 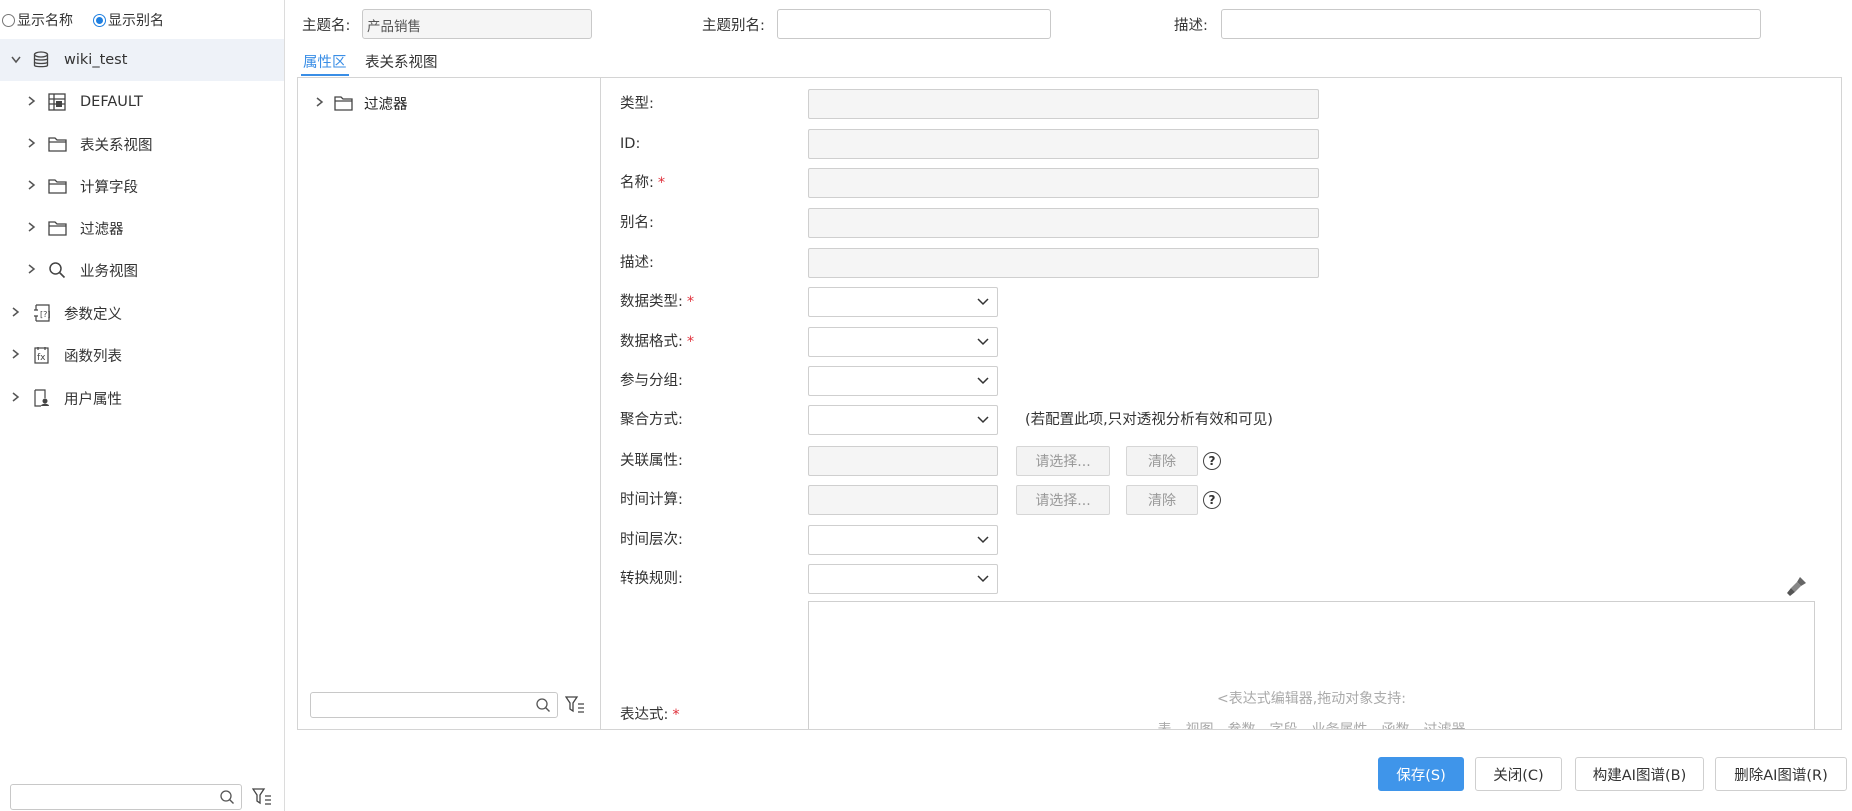 What do you see at coordinates (903, 579) in the screenshot?
I see `convert-rule-select` at bounding box center [903, 579].